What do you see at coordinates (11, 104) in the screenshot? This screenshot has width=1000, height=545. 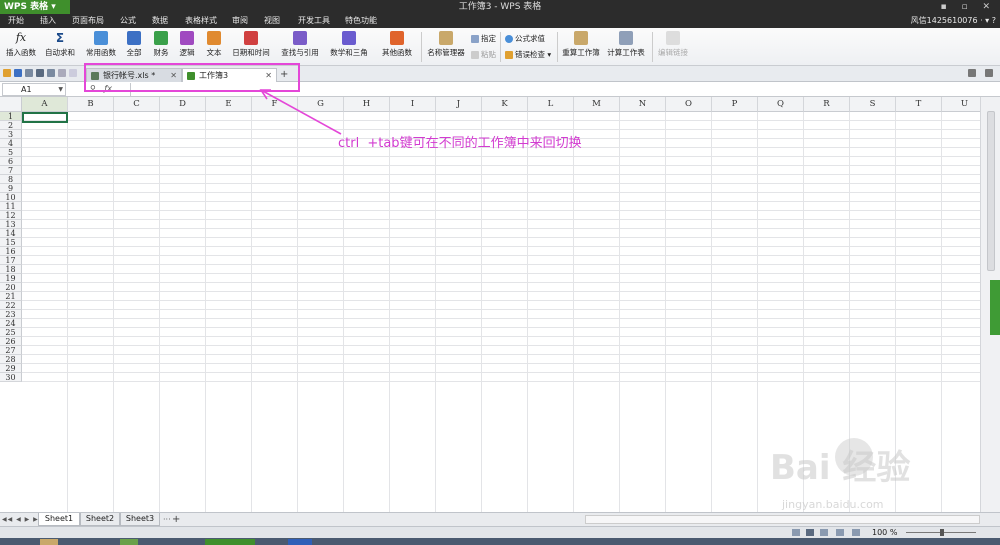 I see `select-all-corner` at bounding box center [11, 104].